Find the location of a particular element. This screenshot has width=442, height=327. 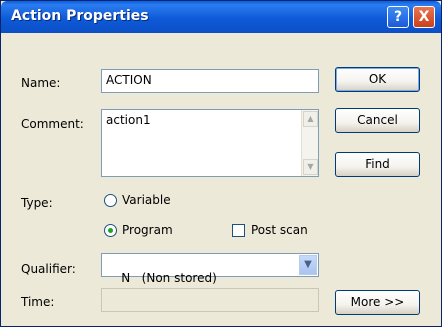

program-radio is located at coordinates (110, 230).